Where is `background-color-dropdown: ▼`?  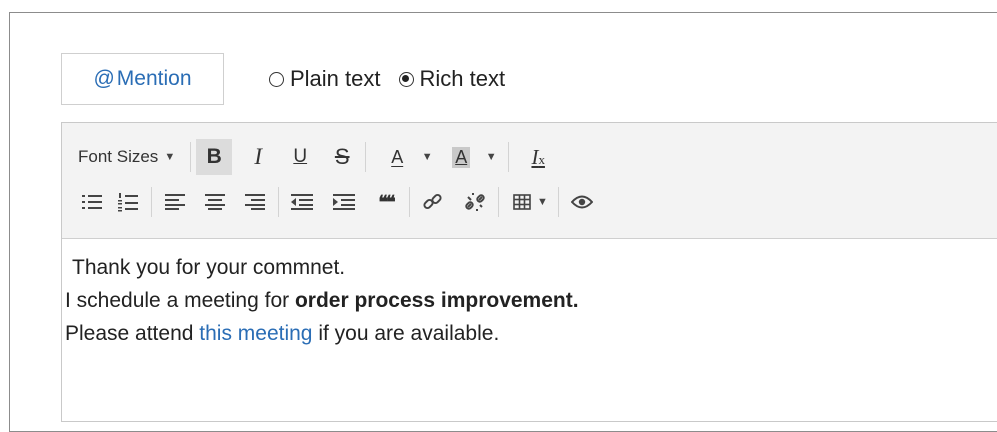 background-color-dropdown: ▼ is located at coordinates (491, 157).